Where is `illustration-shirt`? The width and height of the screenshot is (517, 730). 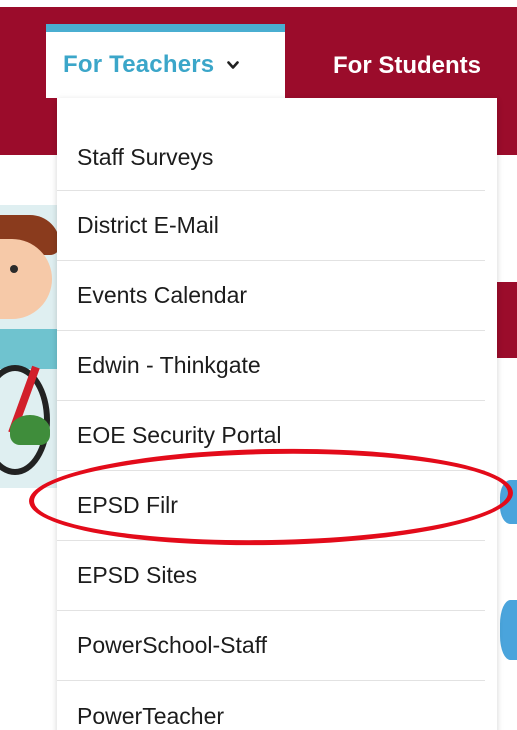 illustration-shirt is located at coordinates (30, 349).